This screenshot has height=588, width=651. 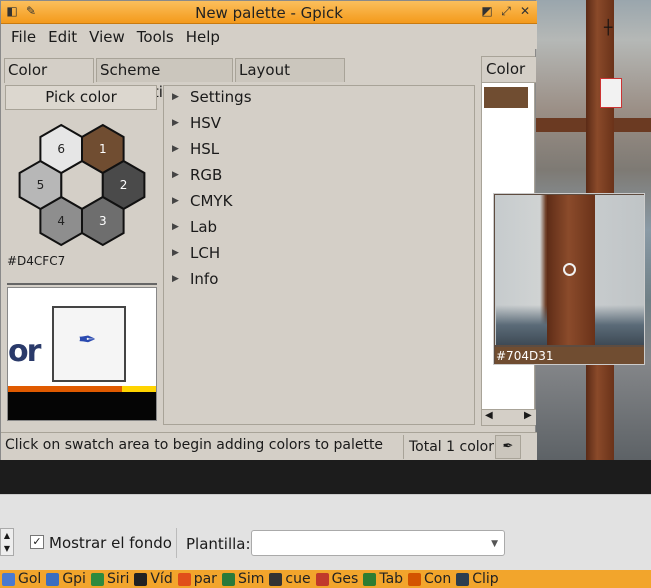 I want to click on menu-view: View, so click(x=107, y=37).